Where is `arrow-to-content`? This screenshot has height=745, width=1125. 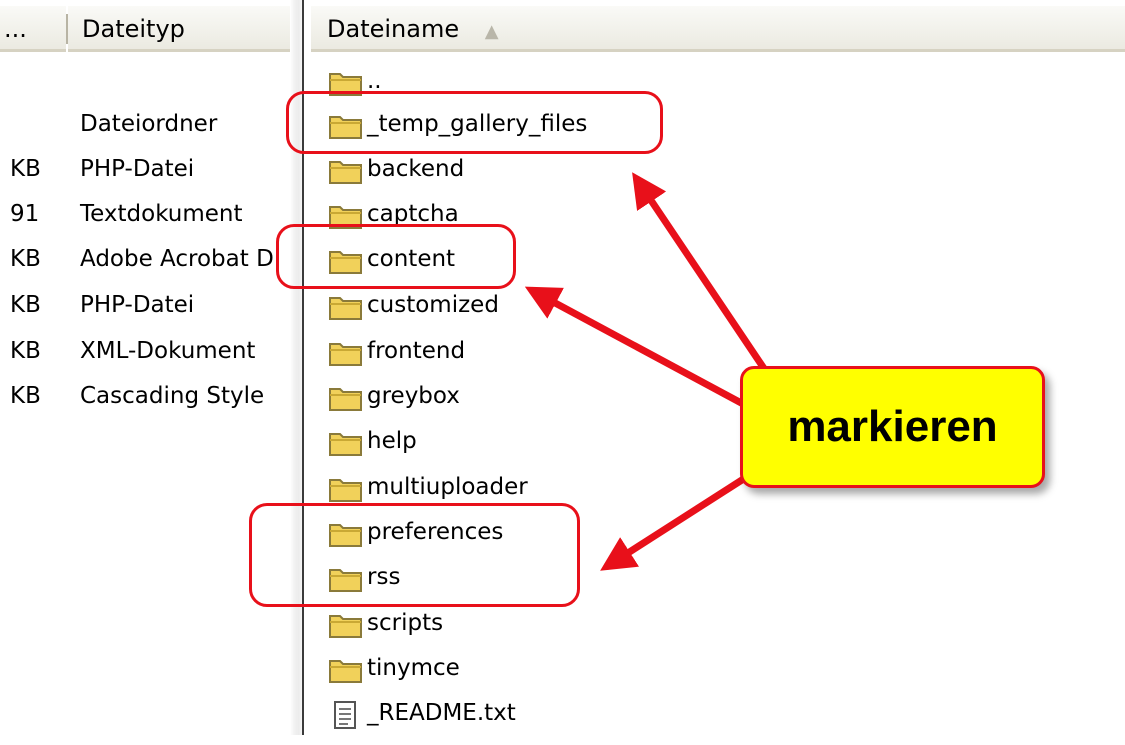 arrow-to-content is located at coordinates (635, 347).